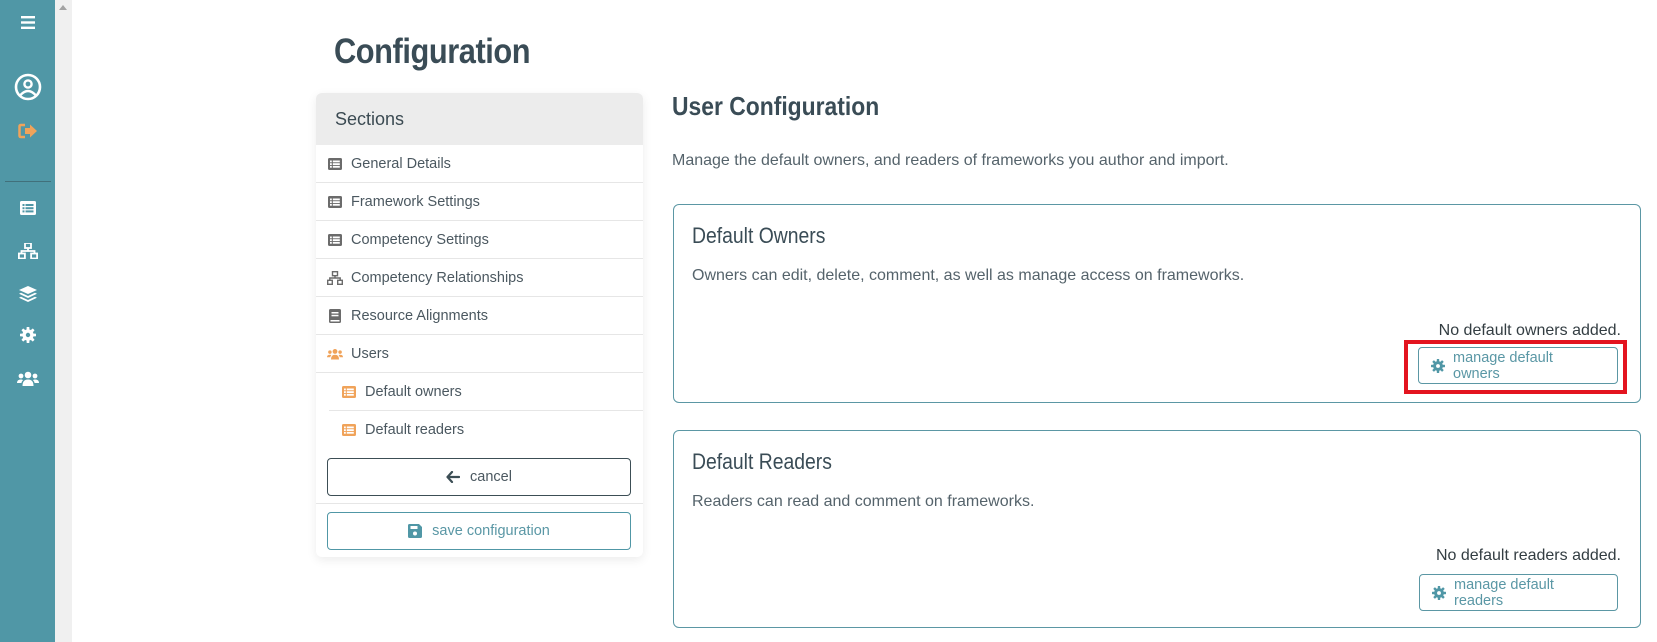 The width and height of the screenshot is (1657, 642). I want to click on manage-default-owners-button: manage default owners, so click(1518, 365).